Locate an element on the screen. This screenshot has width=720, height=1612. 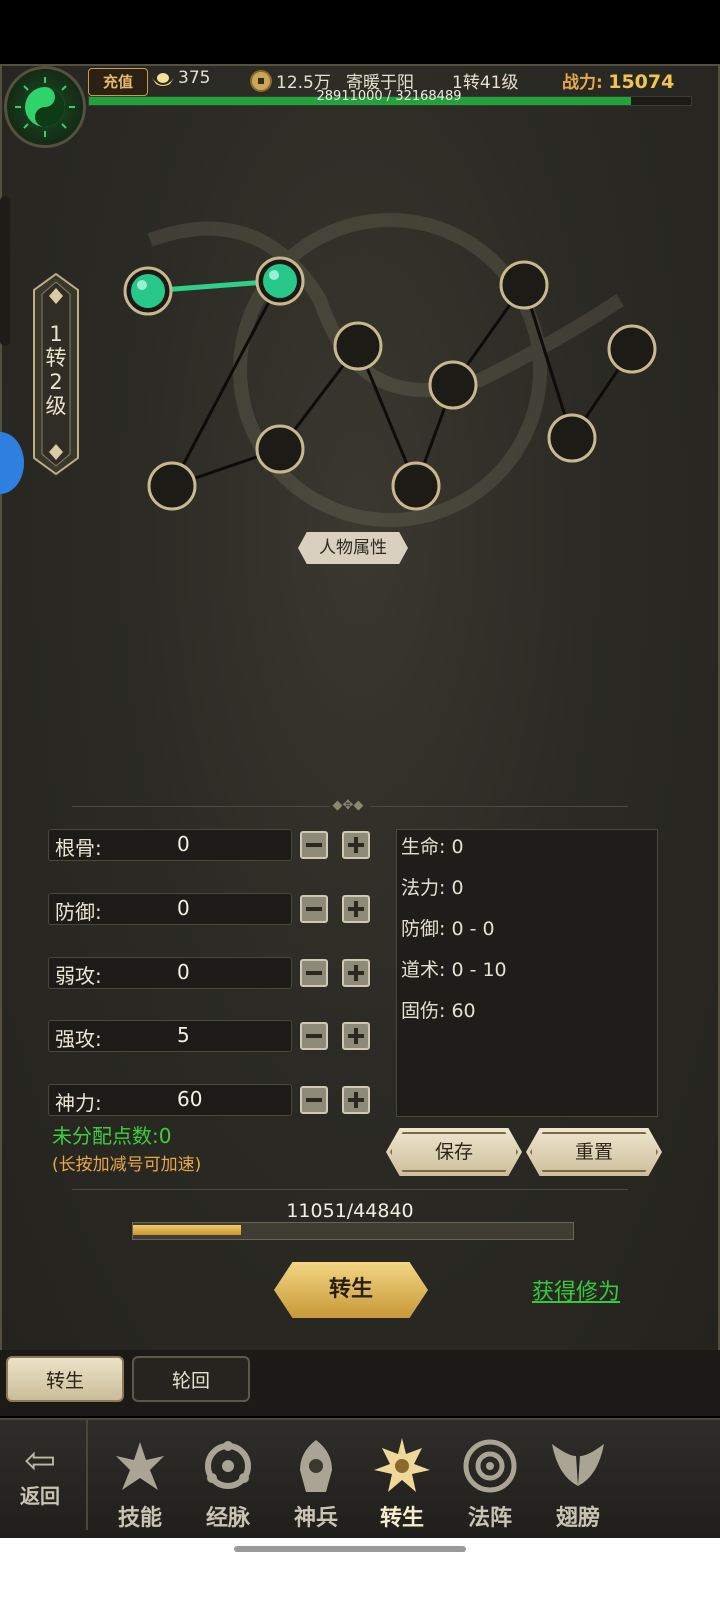
attr-taoism: 道术: 0 - 10 is located at coordinates (454, 970).